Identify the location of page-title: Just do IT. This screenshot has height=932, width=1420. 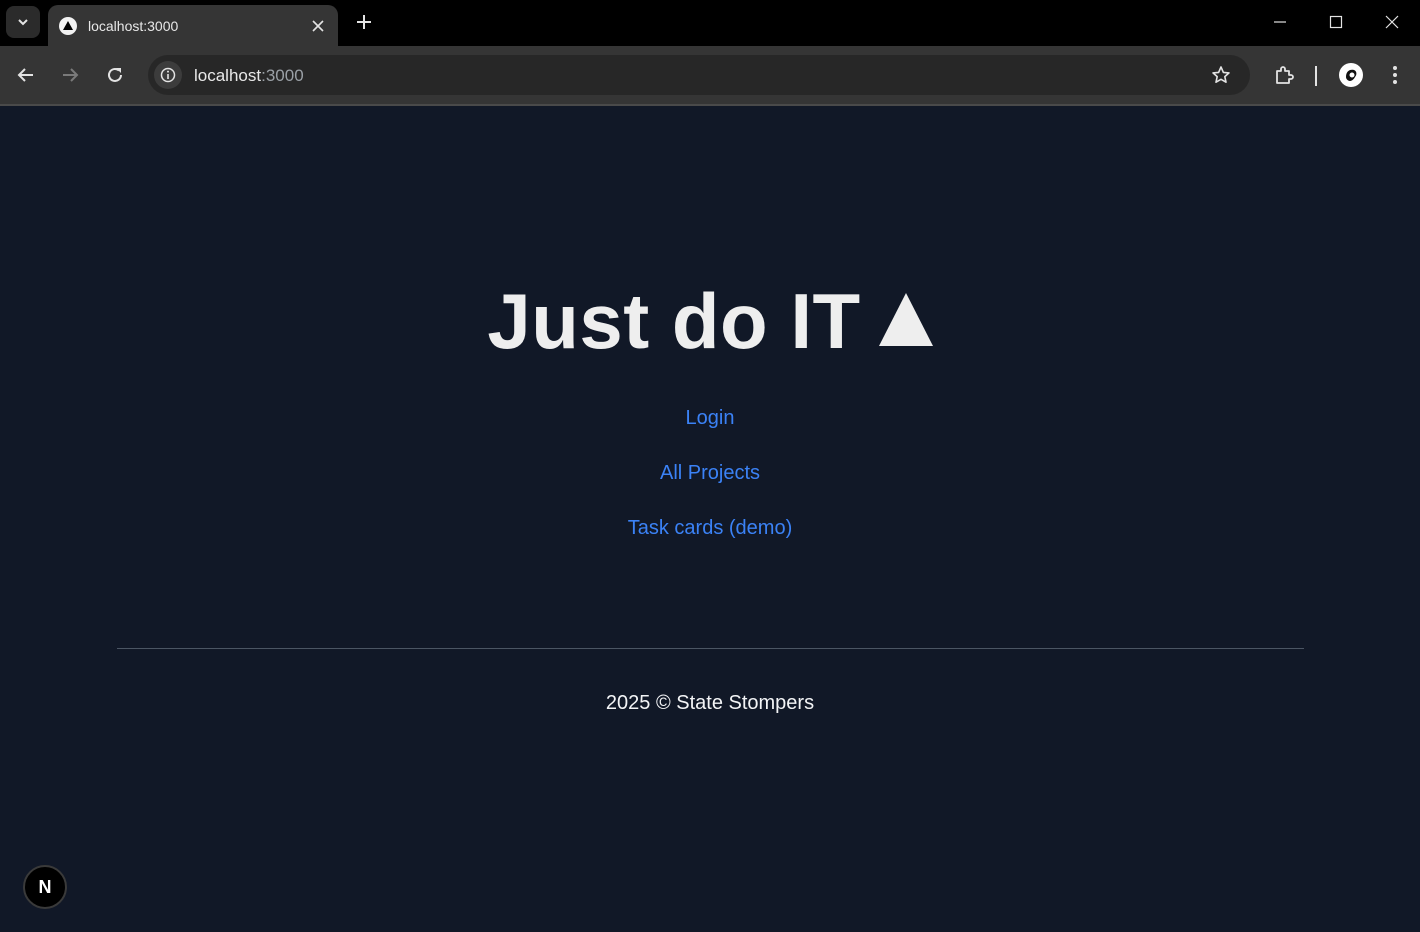
(710, 321).